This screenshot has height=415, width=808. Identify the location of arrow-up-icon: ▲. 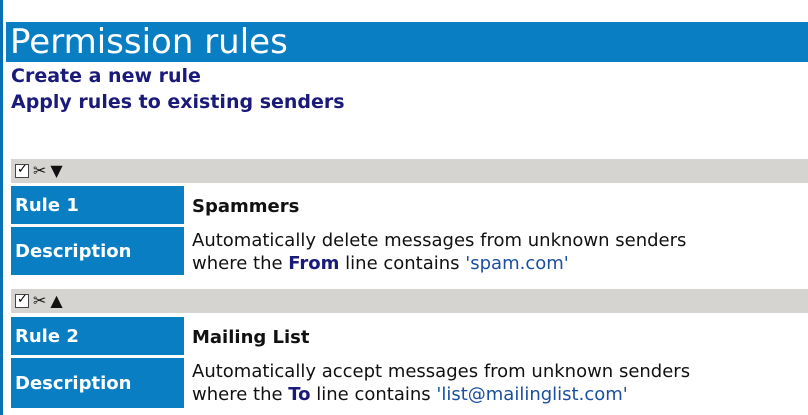
(56, 301).